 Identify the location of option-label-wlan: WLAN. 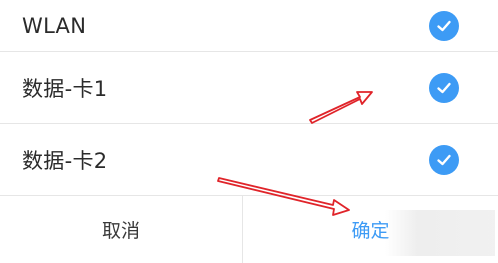
(54, 25).